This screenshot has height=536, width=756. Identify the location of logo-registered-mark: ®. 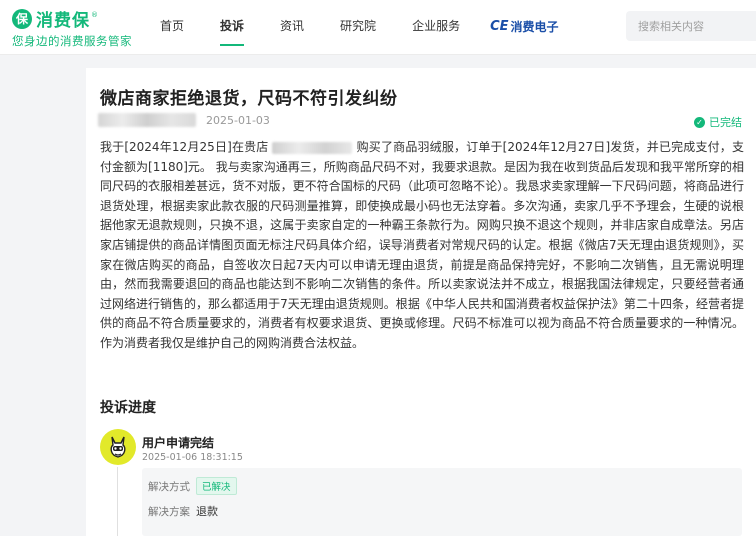
(94, 14).